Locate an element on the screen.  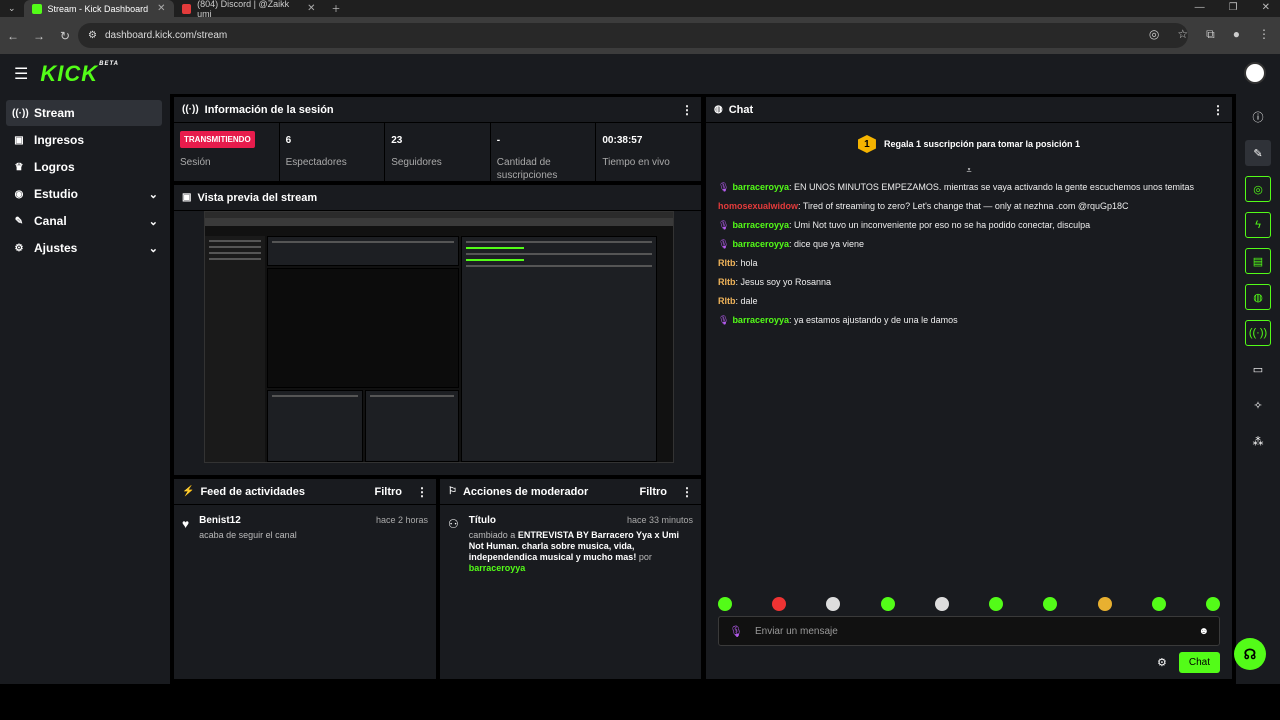
wrench-icon: ✧ is located at coordinates (1258, 405).